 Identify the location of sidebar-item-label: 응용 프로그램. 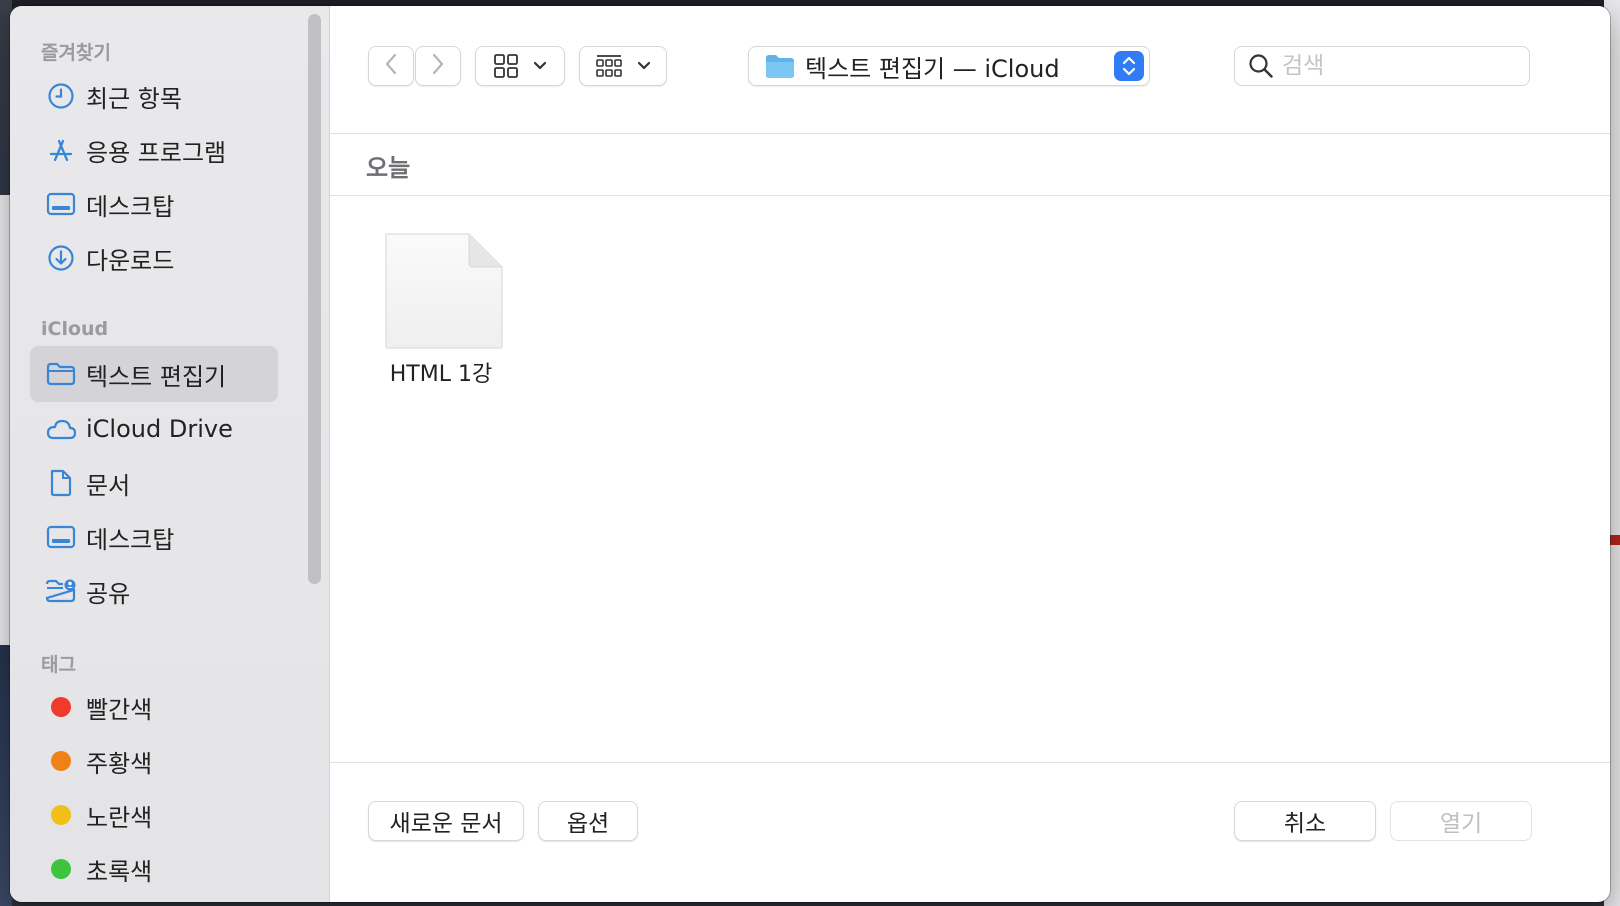
(156, 152).